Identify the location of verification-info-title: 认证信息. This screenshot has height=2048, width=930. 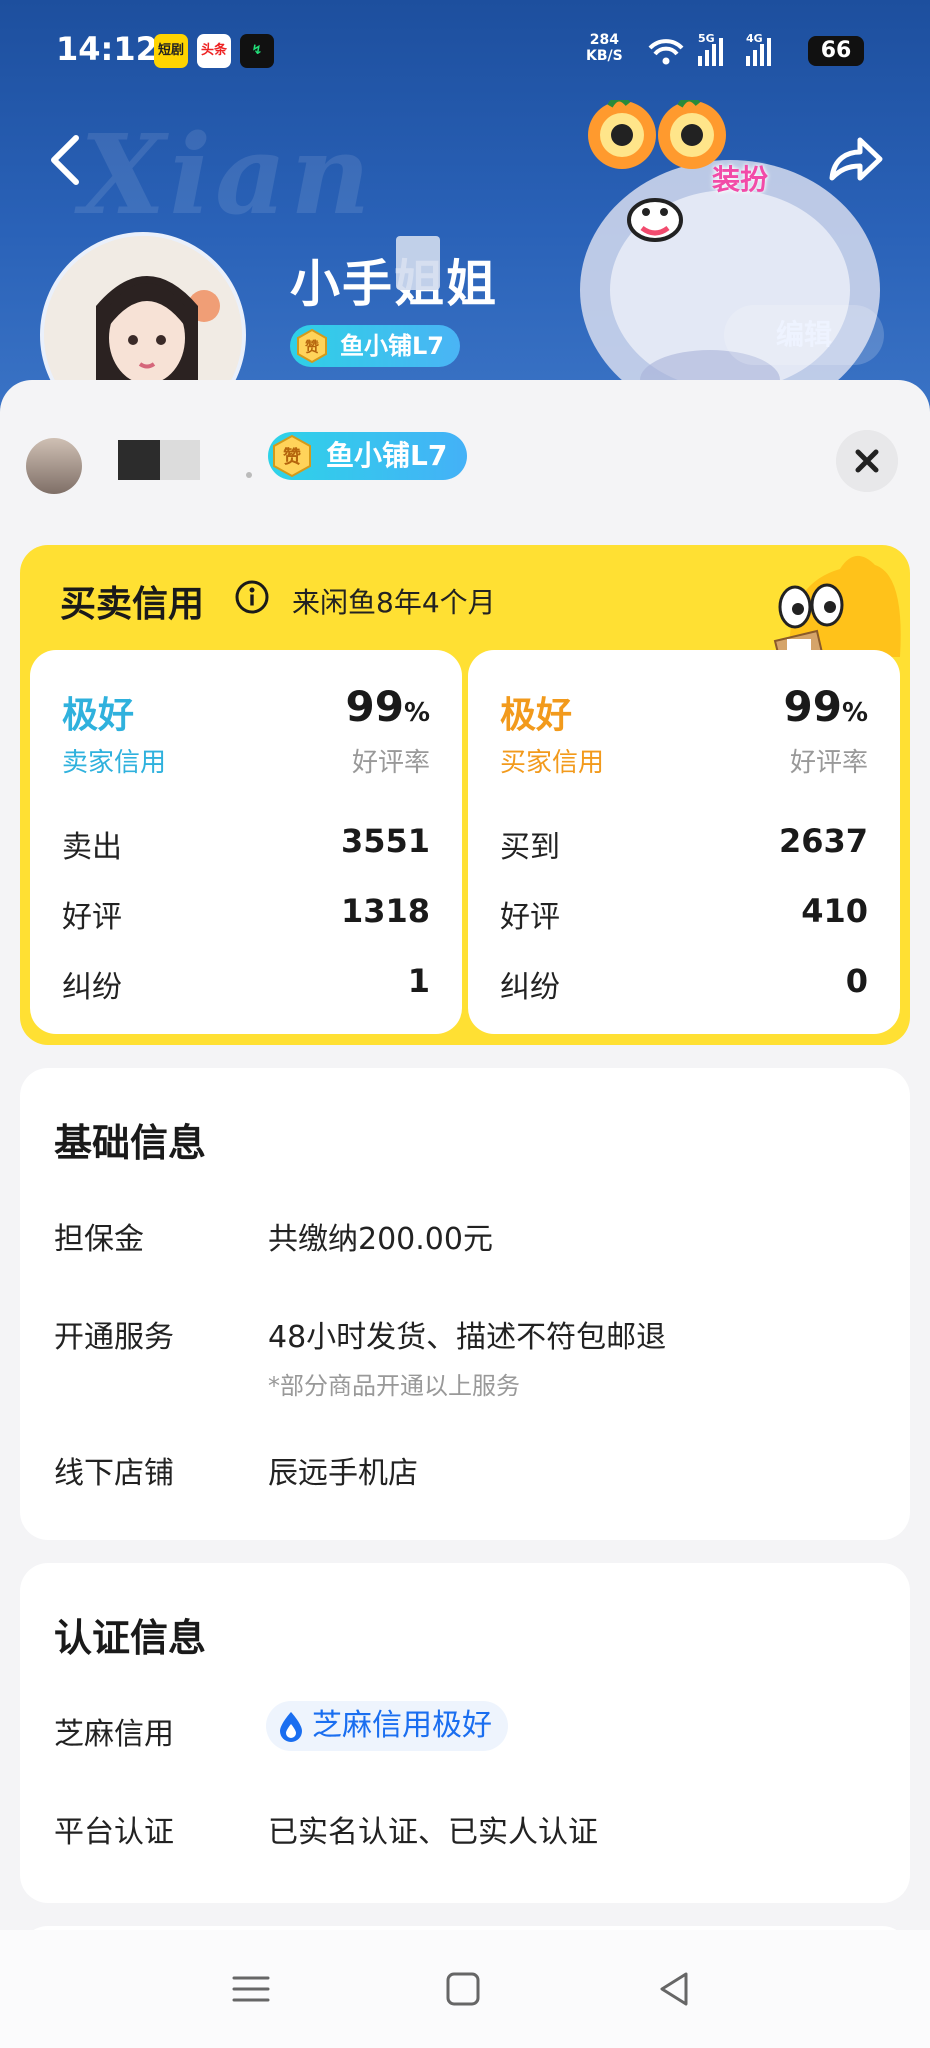
(130, 1638).